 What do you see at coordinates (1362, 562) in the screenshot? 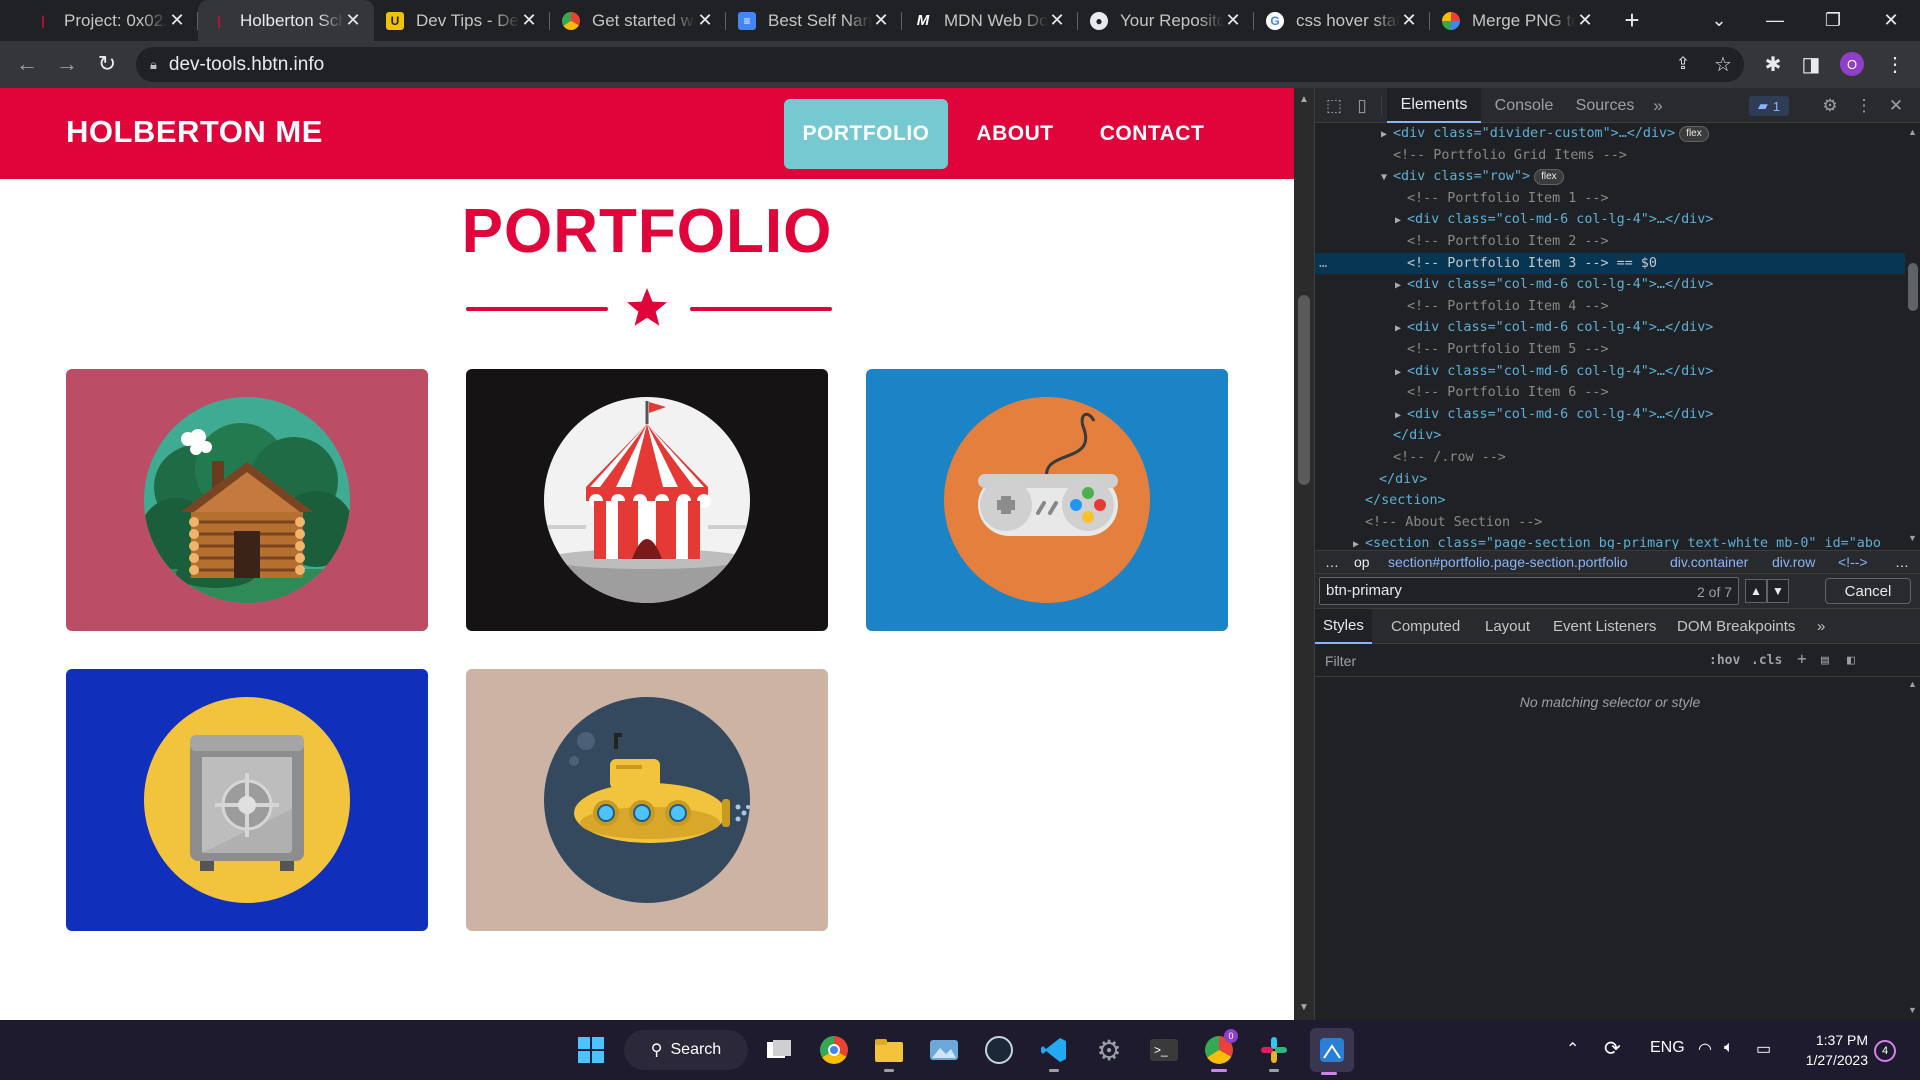
I see `breadcrumb-item: op` at bounding box center [1362, 562].